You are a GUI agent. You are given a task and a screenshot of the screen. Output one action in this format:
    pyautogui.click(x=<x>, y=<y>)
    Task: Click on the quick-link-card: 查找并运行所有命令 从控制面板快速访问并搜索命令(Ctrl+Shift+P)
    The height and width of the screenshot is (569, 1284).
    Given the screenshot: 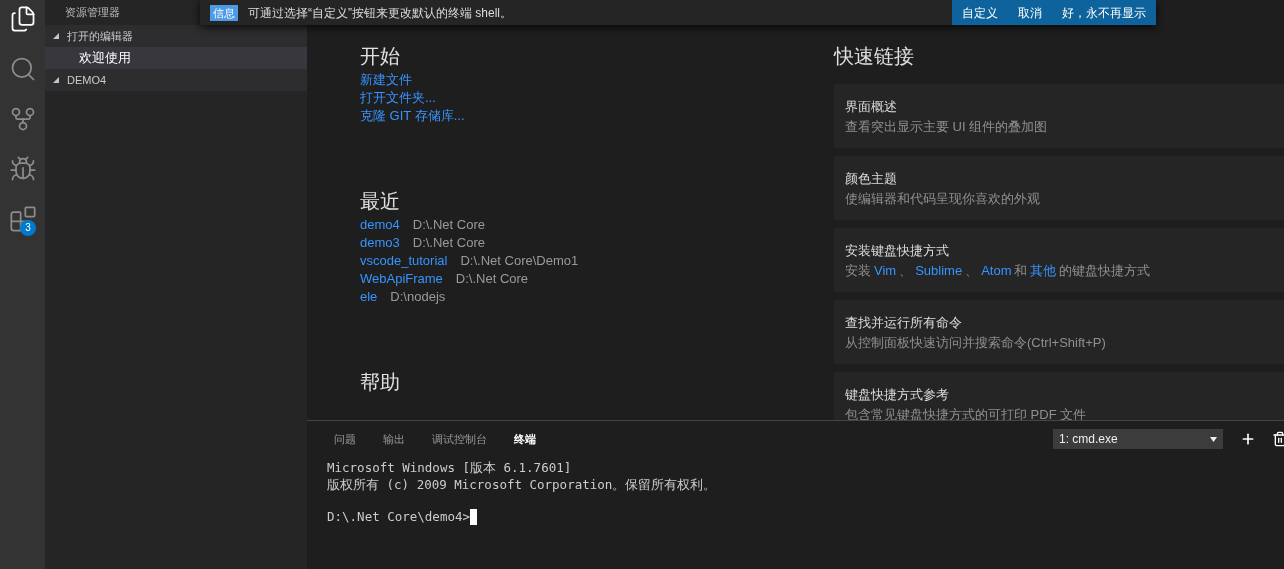 What is the action you would take?
    pyautogui.click(x=1059, y=332)
    